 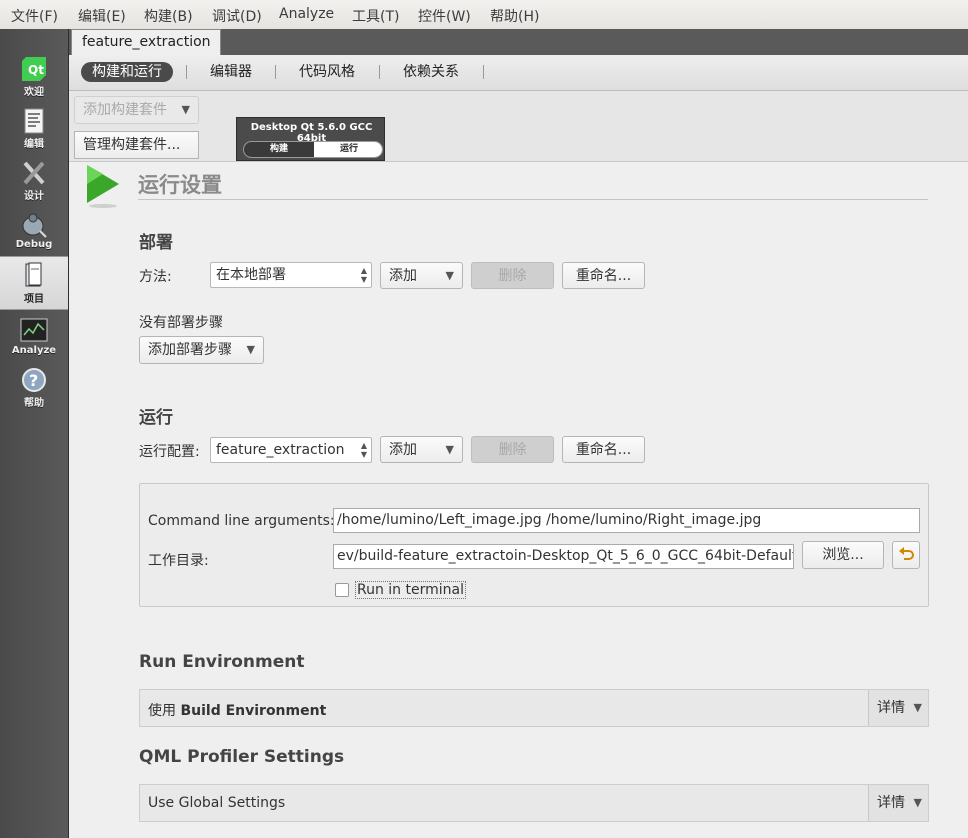 What do you see at coordinates (279, 149) in the screenshot?
I see `kit-build-toggle: 构建` at bounding box center [279, 149].